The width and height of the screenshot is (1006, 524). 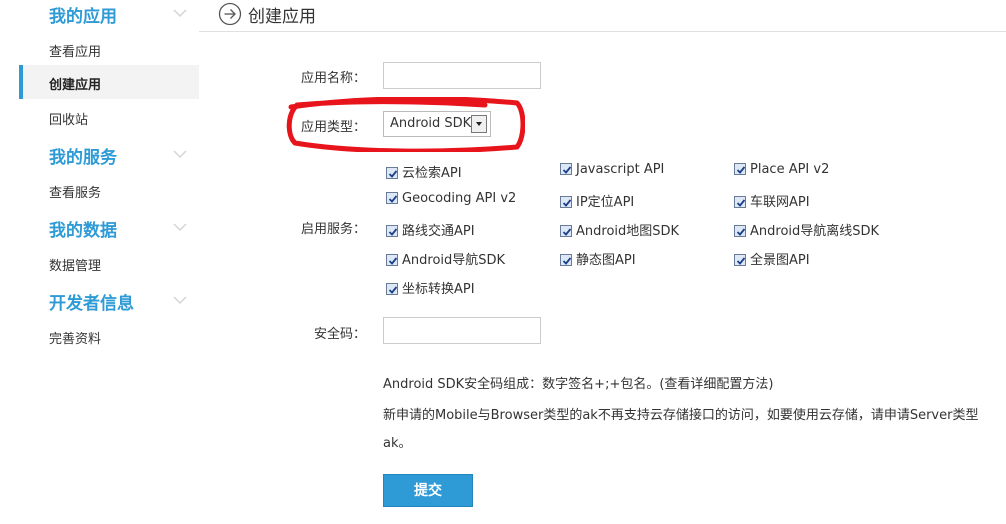 What do you see at coordinates (21, 82) in the screenshot?
I see `sidebar-active-indicator` at bounding box center [21, 82].